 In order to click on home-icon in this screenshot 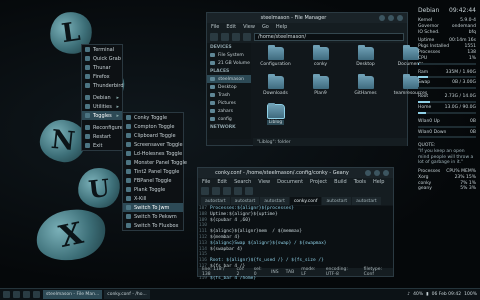, I will do `click(247, 37)`.